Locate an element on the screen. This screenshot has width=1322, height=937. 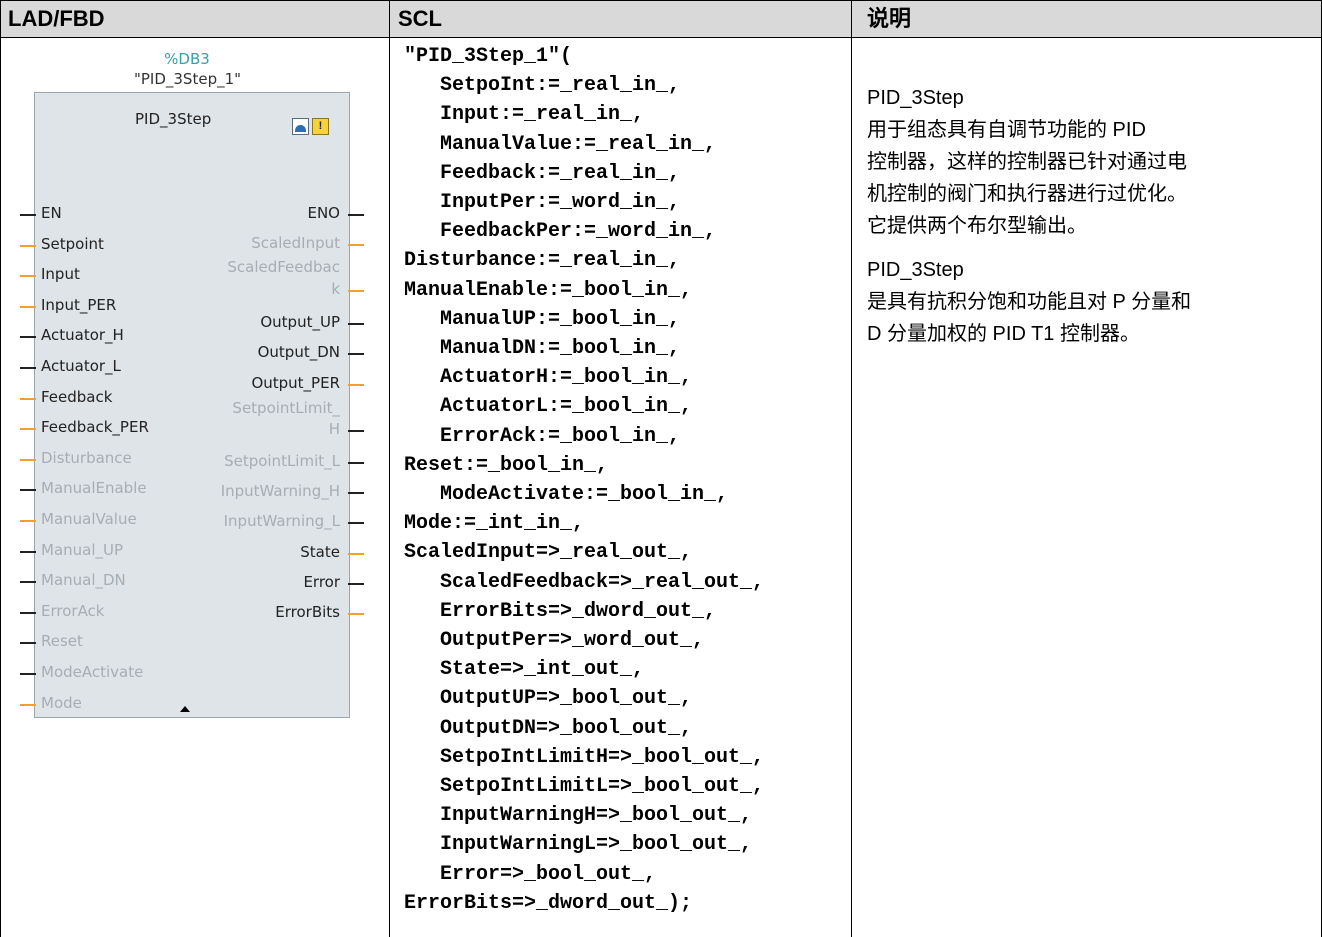
scl-code-line: ScaledInput=>_real_out_, is located at coordinates (548, 553).